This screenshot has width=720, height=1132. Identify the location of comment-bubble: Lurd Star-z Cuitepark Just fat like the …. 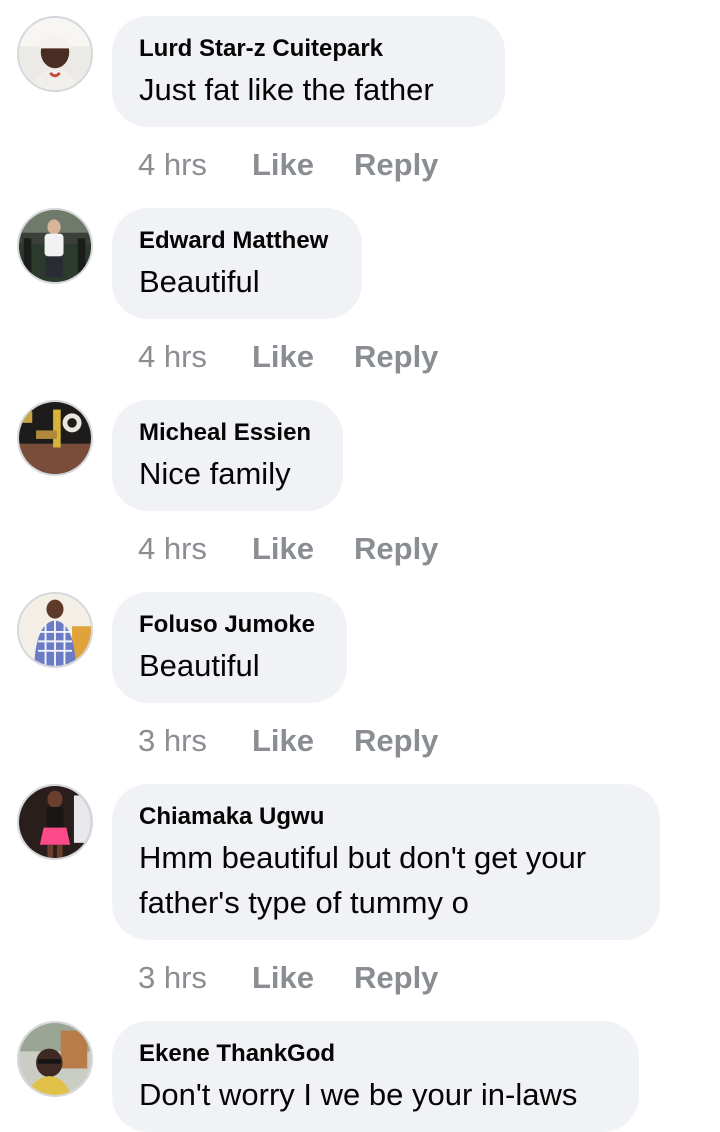
(308, 71).